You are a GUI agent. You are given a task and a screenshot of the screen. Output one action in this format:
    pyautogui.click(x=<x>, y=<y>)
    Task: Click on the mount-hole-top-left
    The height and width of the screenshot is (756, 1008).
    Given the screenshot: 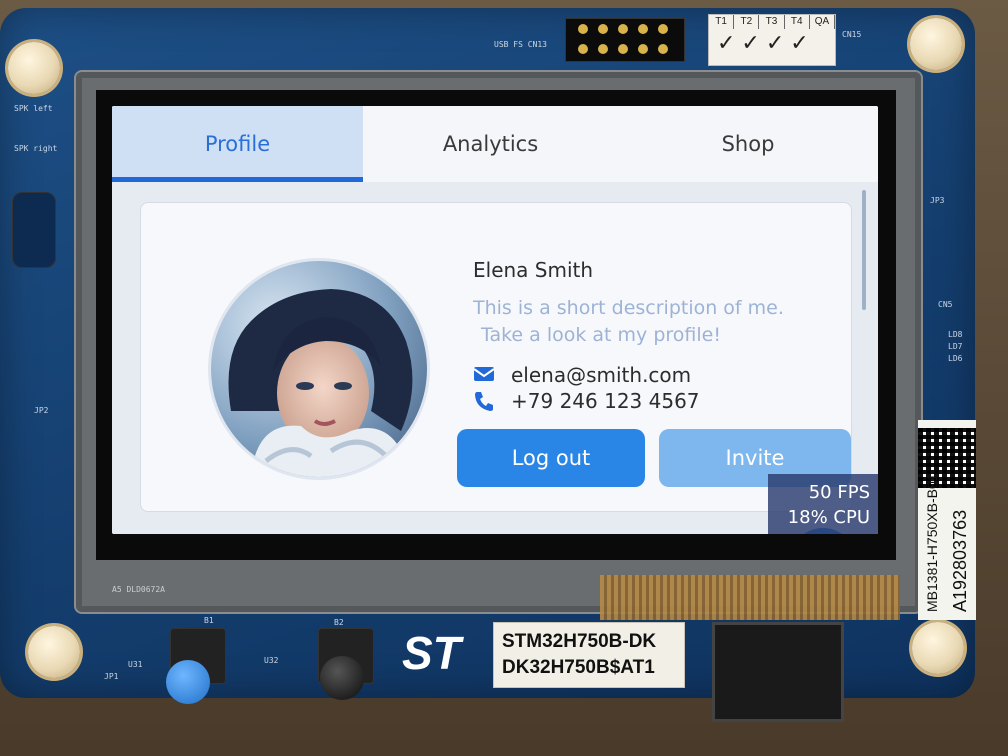 What is the action you would take?
    pyautogui.click(x=34, y=68)
    